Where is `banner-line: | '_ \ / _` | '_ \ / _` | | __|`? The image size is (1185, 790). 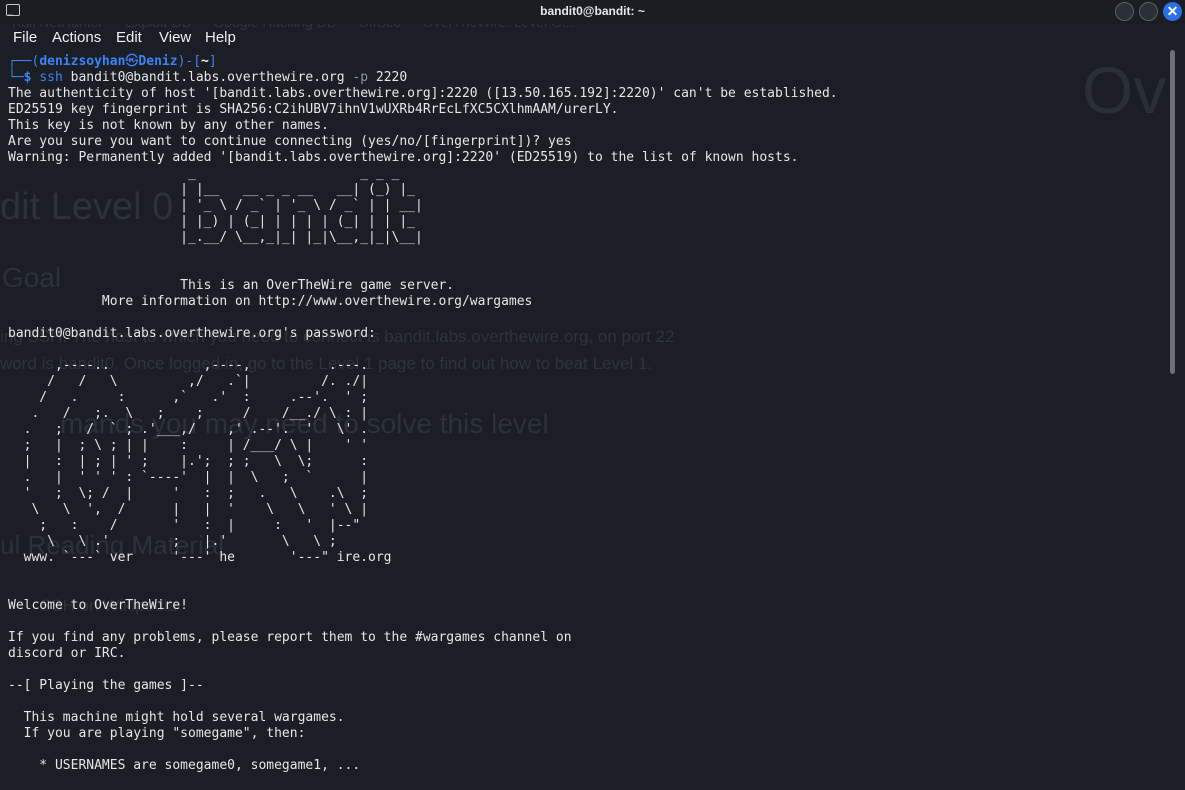 banner-line: | '_ \ / _` | '_ \ / _` | | __| is located at coordinates (215, 205).